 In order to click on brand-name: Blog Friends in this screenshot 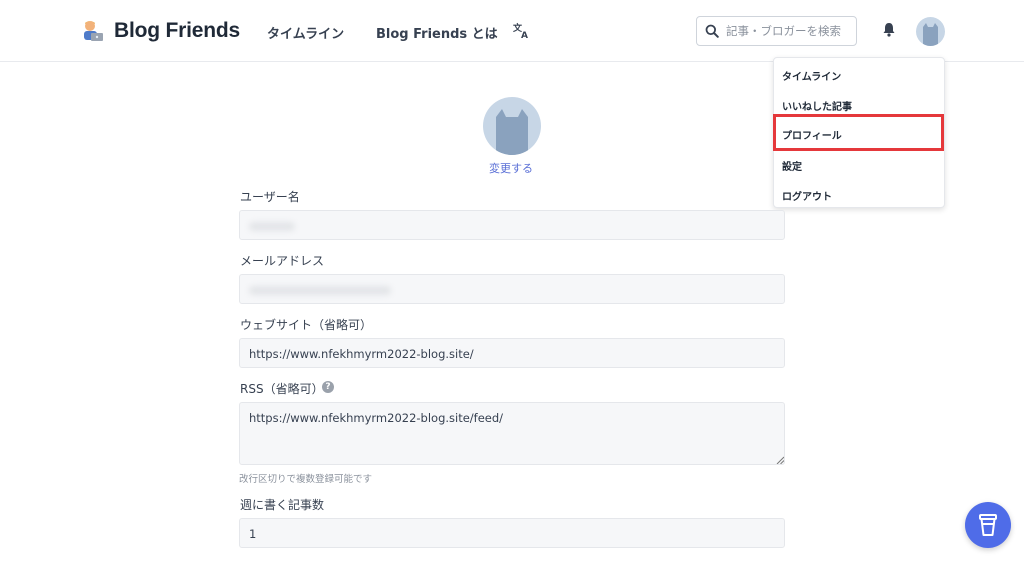, I will do `click(177, 30)`.